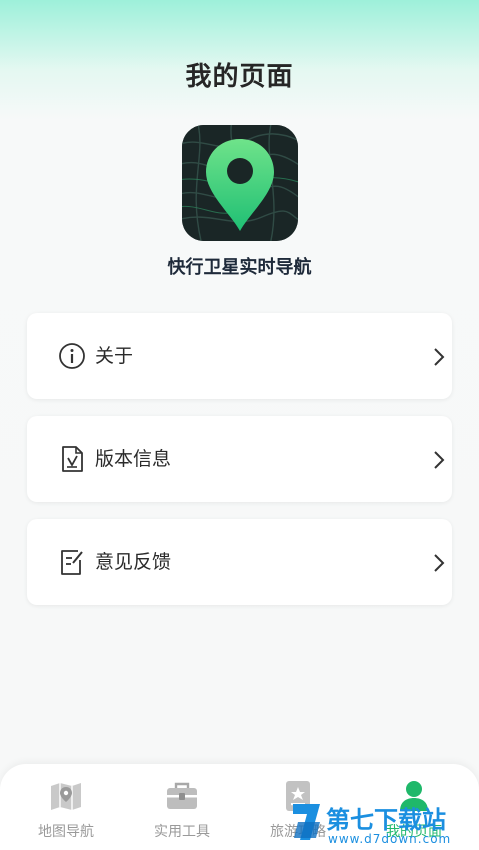 Image resolution: width=479 pixels, height=850 pixels. I want to click on page-title: 我的页面, so click(239, 77).